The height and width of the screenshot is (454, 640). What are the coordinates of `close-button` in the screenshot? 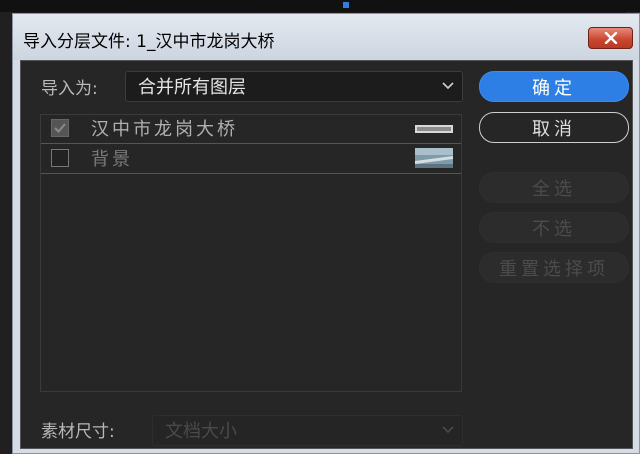 It's located at (610, 38).